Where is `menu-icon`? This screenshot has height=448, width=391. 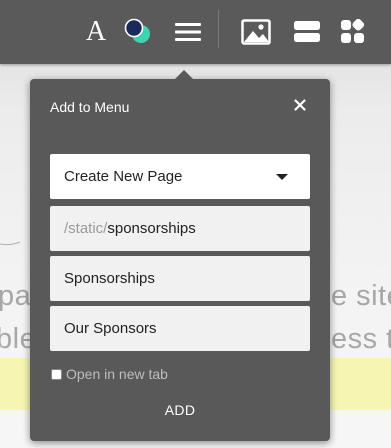
menu-icon is located at coordinates (188, 32).